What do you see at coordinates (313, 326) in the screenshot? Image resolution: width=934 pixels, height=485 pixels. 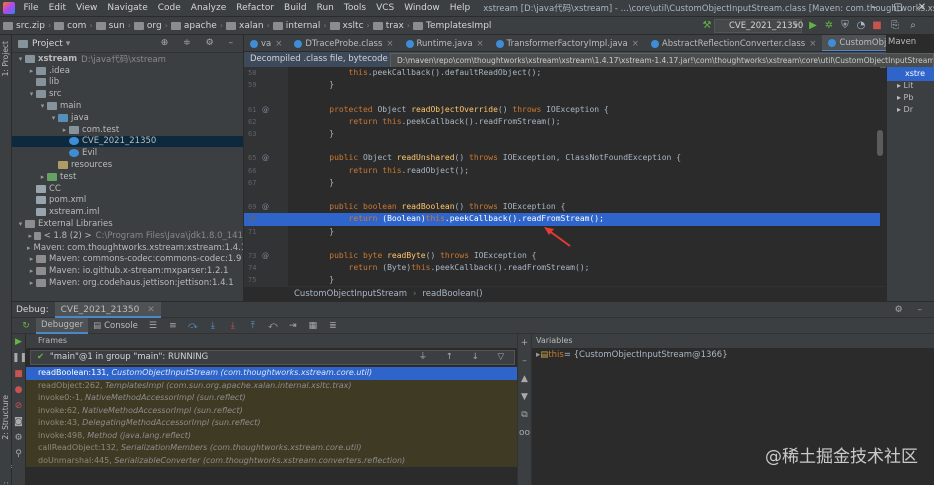 I see `evaluate-icon: ▦` at bounding box center [313, 326].